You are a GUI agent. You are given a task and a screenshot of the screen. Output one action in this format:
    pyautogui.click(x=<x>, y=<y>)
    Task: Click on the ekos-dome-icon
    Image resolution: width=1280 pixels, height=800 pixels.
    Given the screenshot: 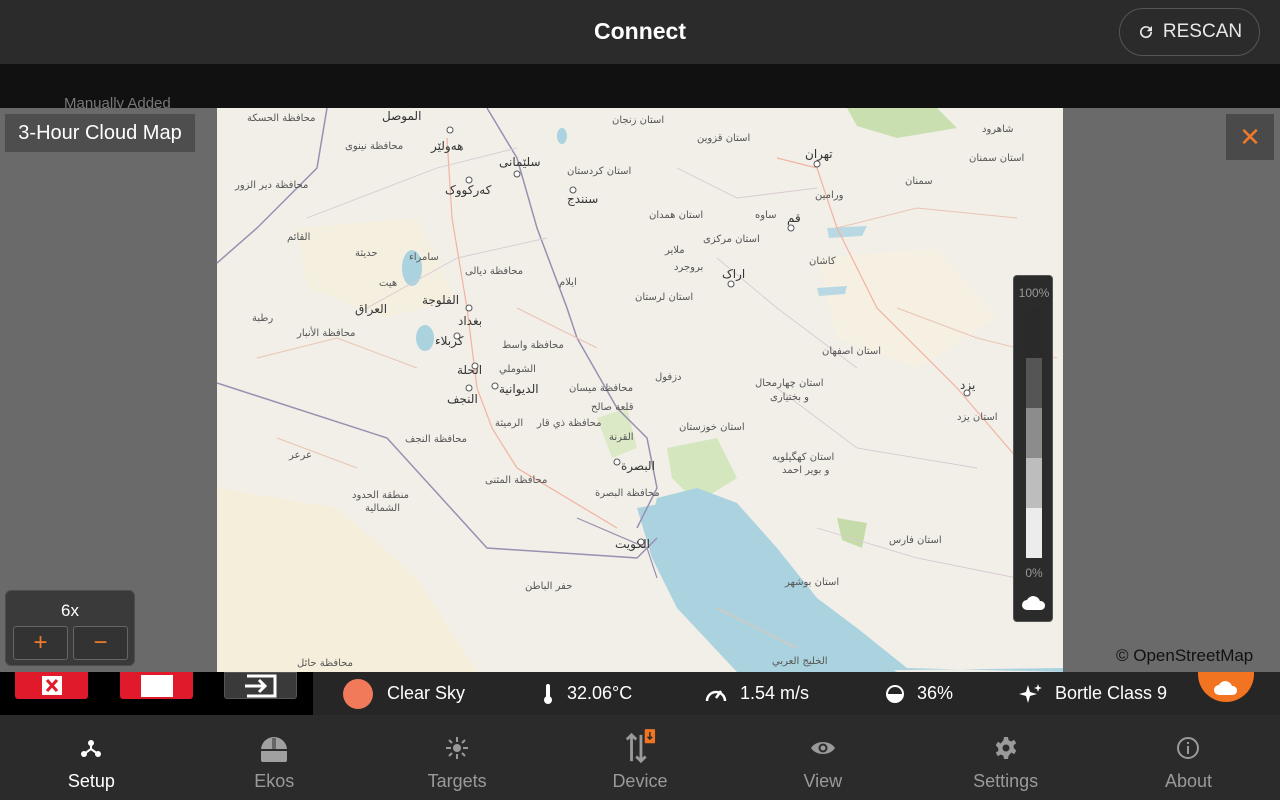 What is the action you would take?
    pyautogui.click(x=274, y=748)
    